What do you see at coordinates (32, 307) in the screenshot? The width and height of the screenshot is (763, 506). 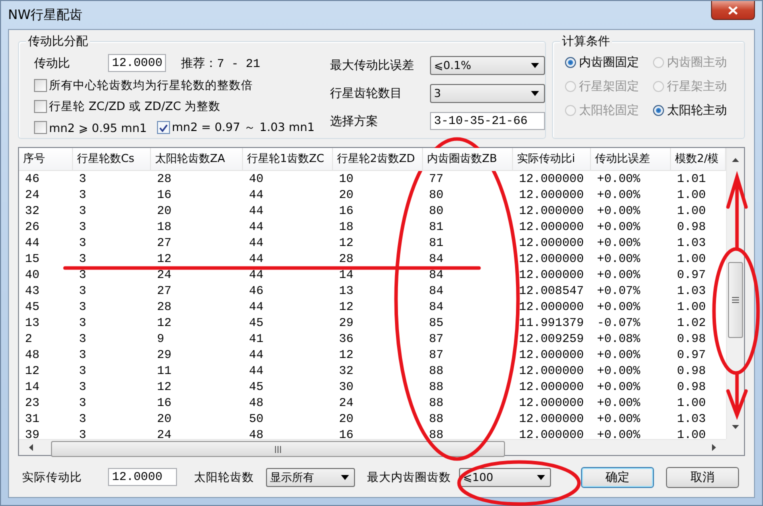 I see `table-cell-text: 45` at bounding box center [32, 307].